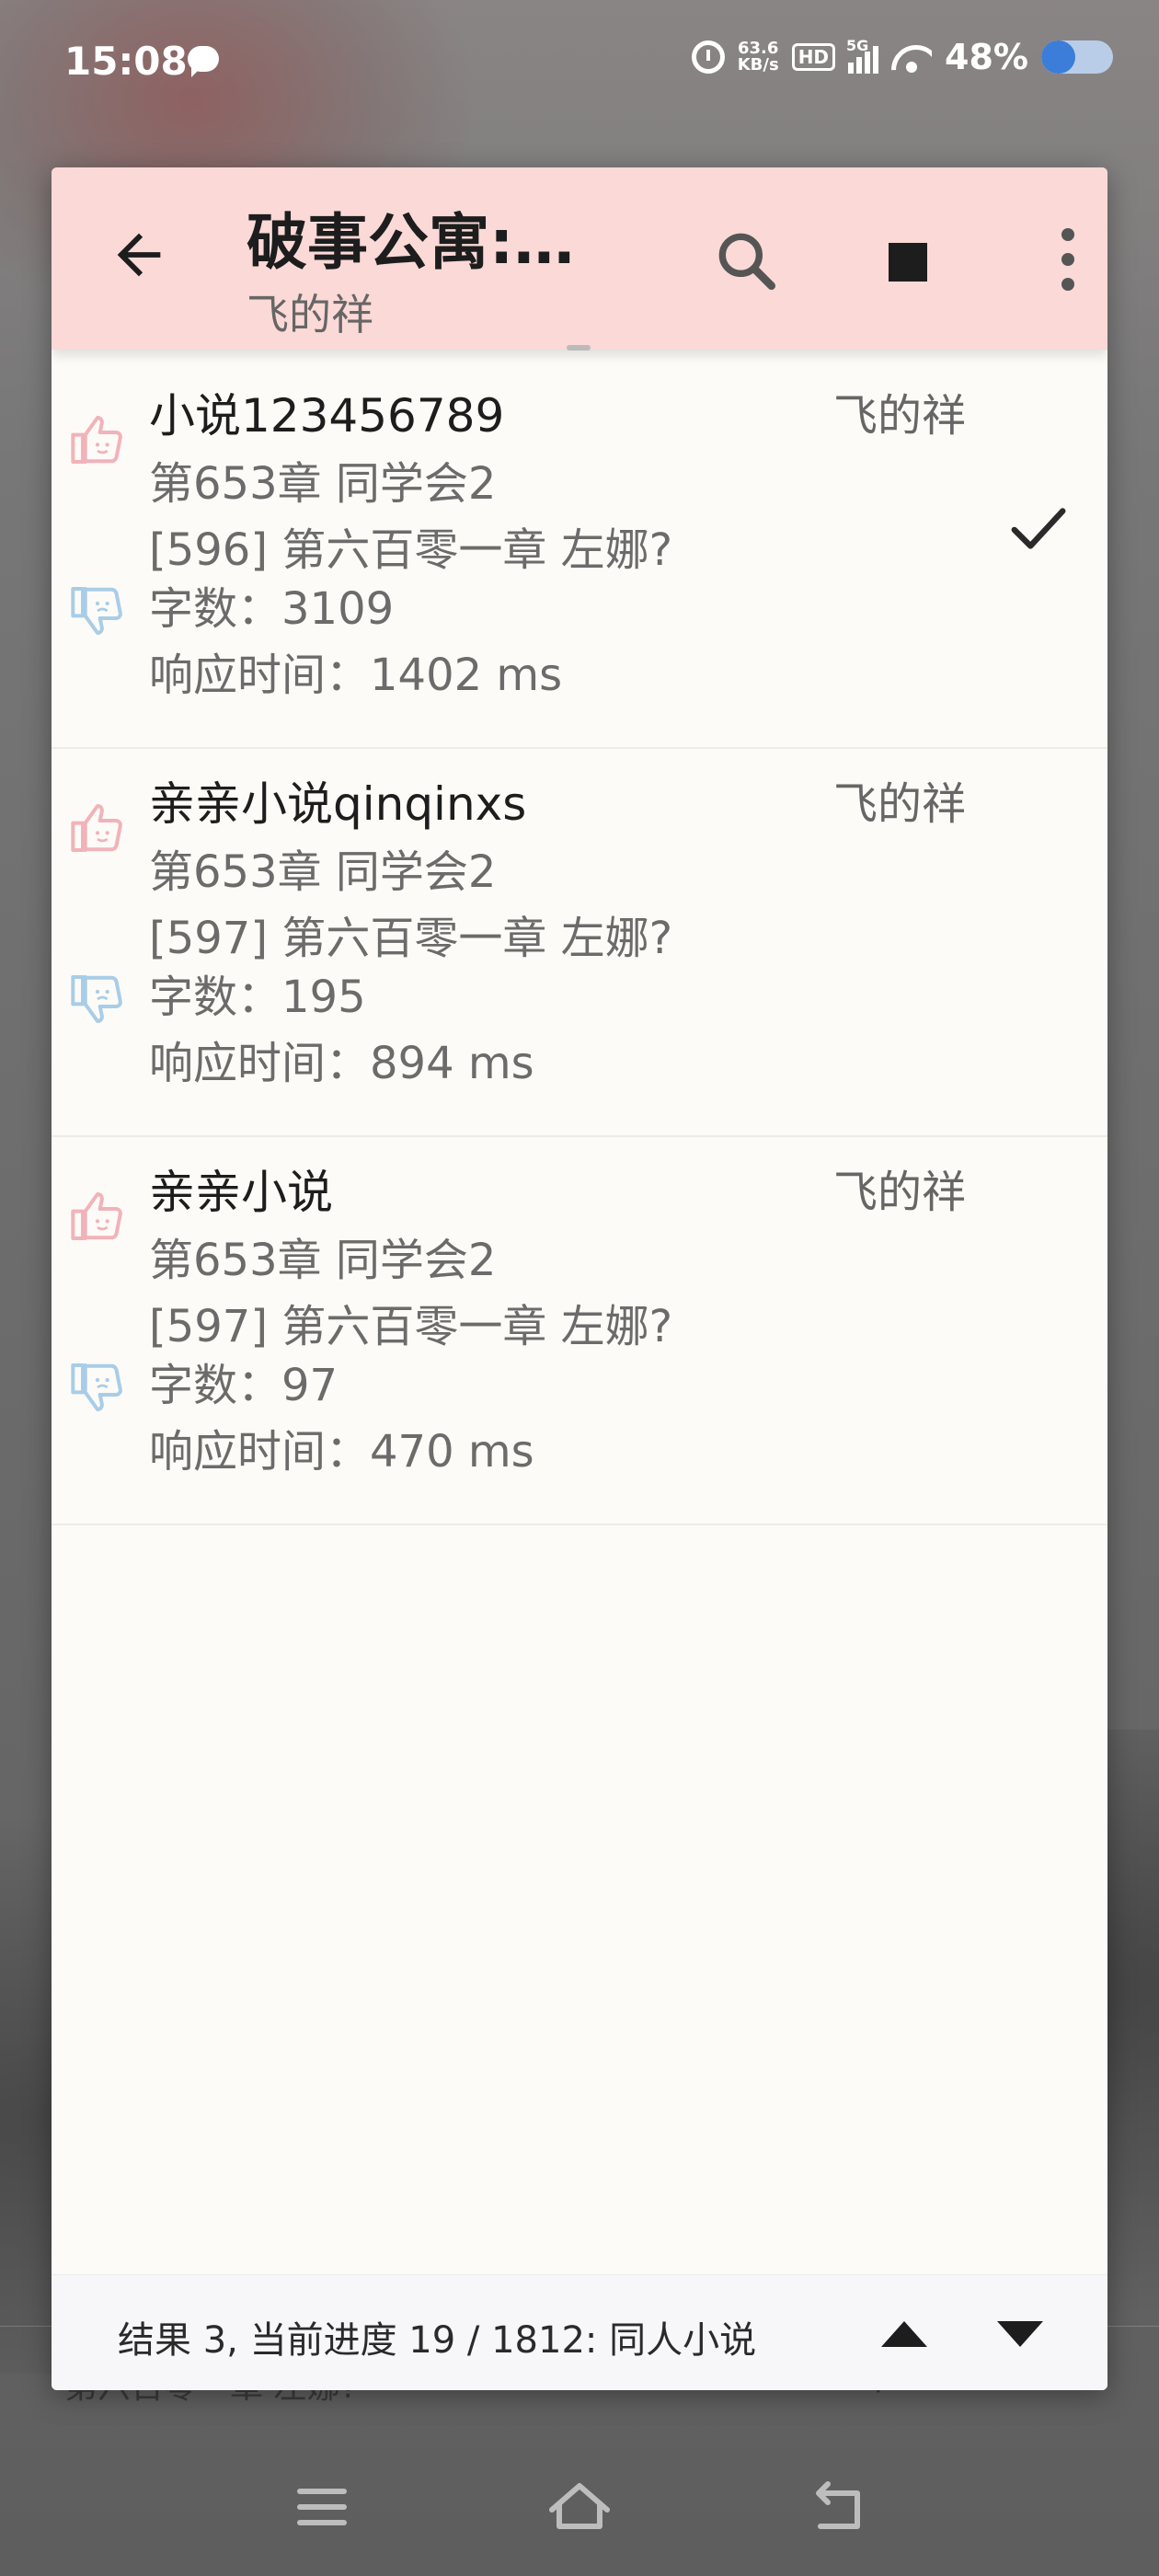 The width and height of the screenshot is (1159, 2576). I want to click on navigation-bar, so click(579, 2511).